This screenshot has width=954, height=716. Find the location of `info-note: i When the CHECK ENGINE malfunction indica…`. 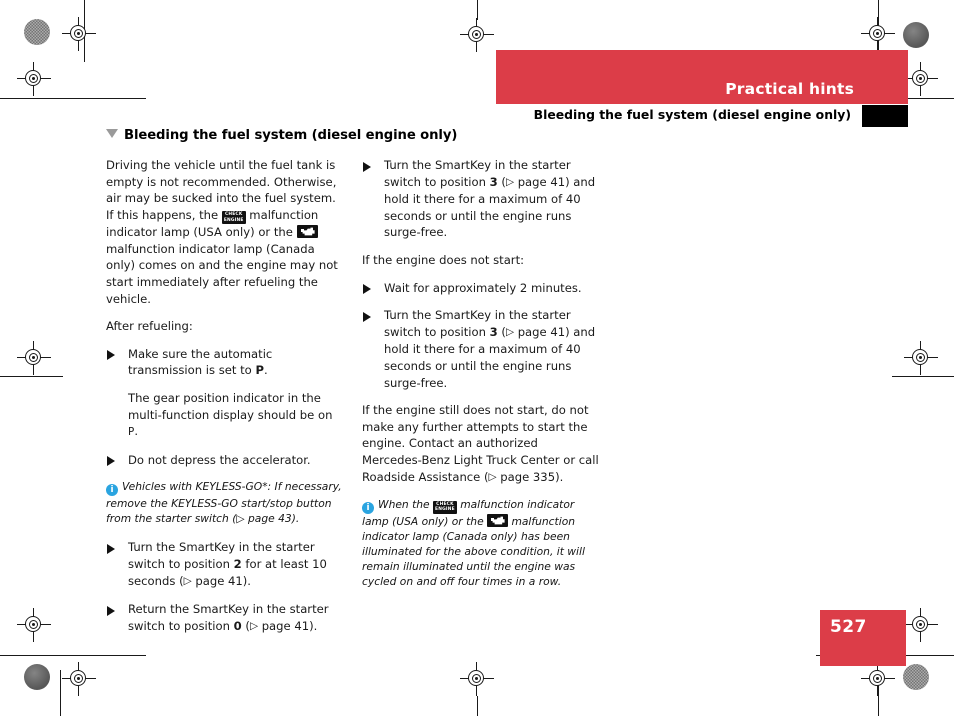

info-note: i When the CHECK ENGINE malfunction indica… is located at coordinates (481, 543).